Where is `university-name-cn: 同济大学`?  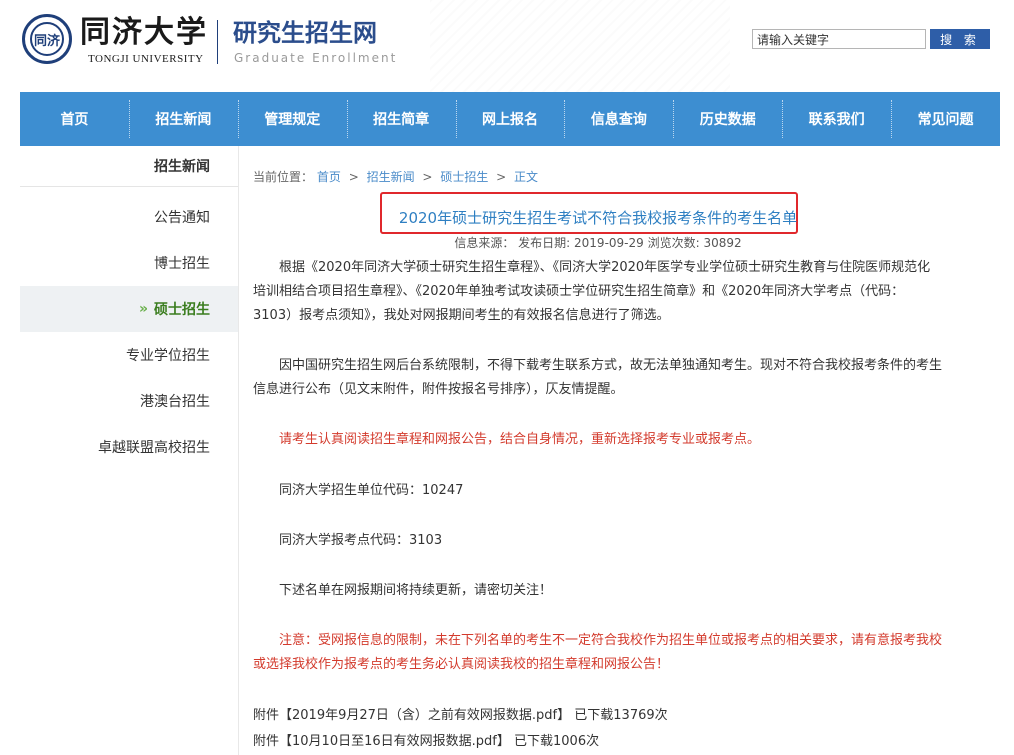
university-name-cn: 同济大学 is located at coordinates (144, 33).